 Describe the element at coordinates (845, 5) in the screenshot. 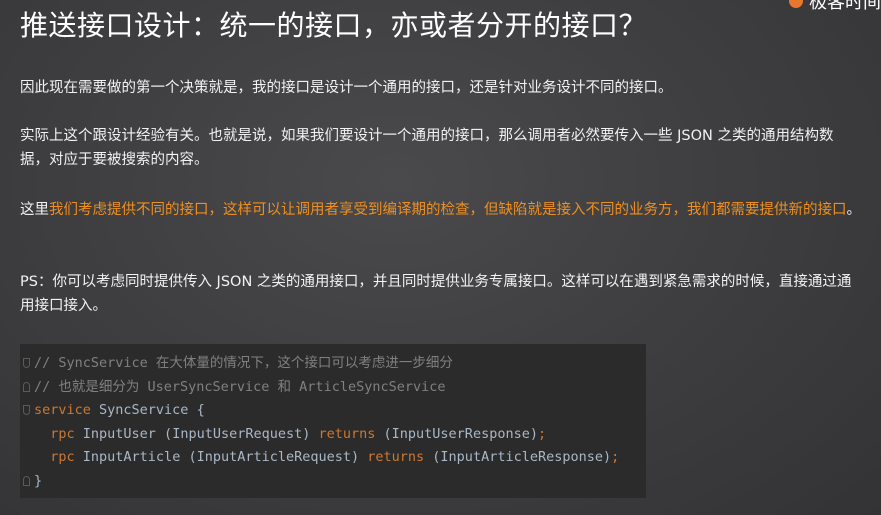

I see `logo-text: 极客时间` at that location.